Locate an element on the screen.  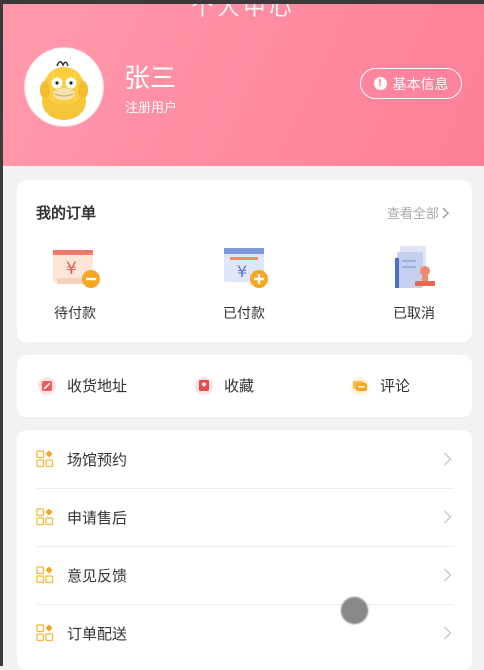
menu-label: 意见反馈 is located at coordinates (97, 575).